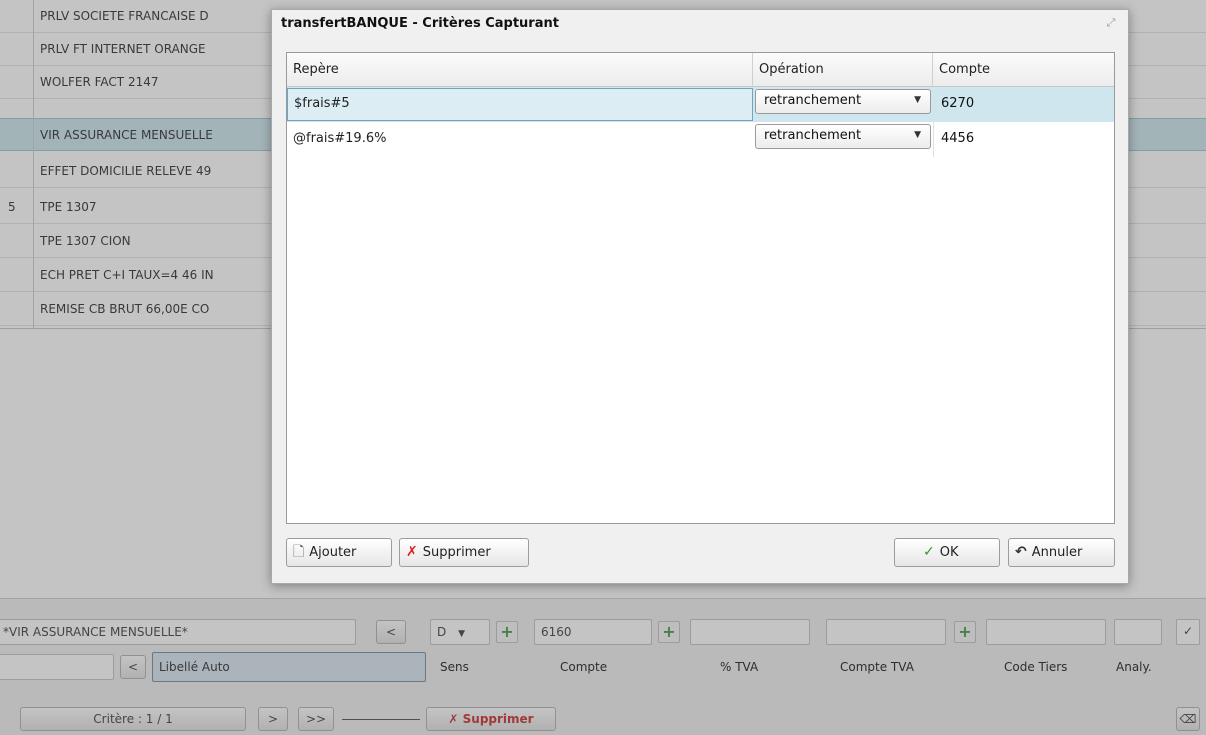  What do you see at coordinates (957, 104) in the screenshot?
I see `compte-cell: 6270` at bounding box center [957, 104].